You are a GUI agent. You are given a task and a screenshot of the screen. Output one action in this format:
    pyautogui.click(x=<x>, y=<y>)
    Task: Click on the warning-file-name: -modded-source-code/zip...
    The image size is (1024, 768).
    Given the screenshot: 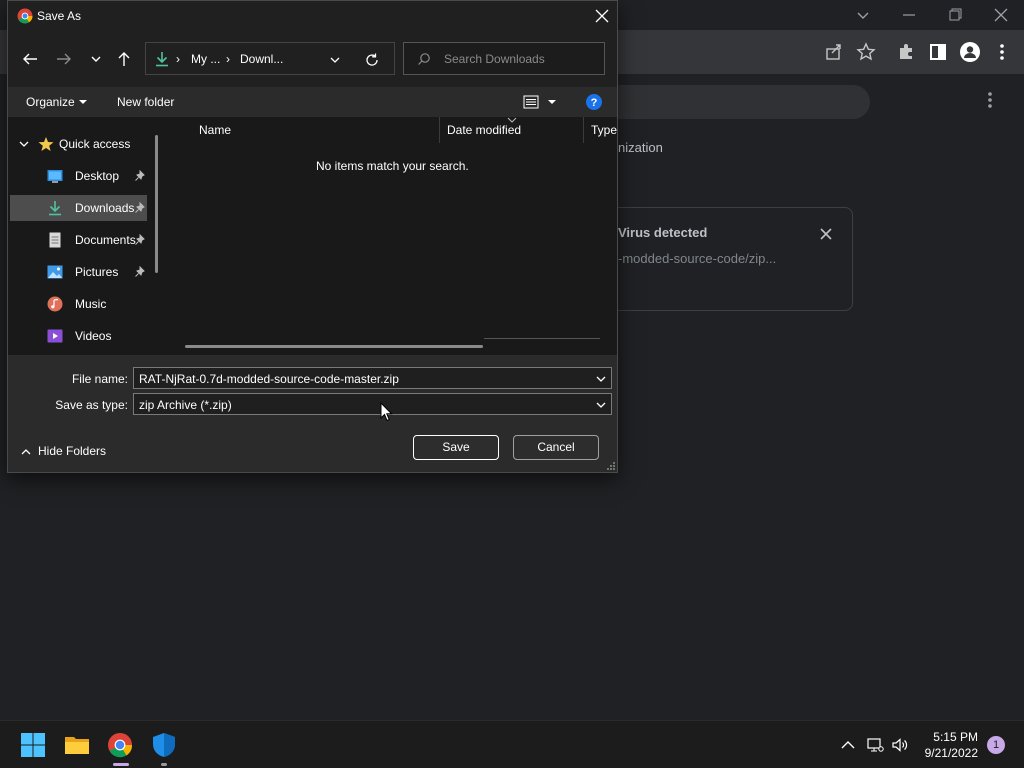 What is the action you would take?
    pyautogui.click(x=697, y=258)
    